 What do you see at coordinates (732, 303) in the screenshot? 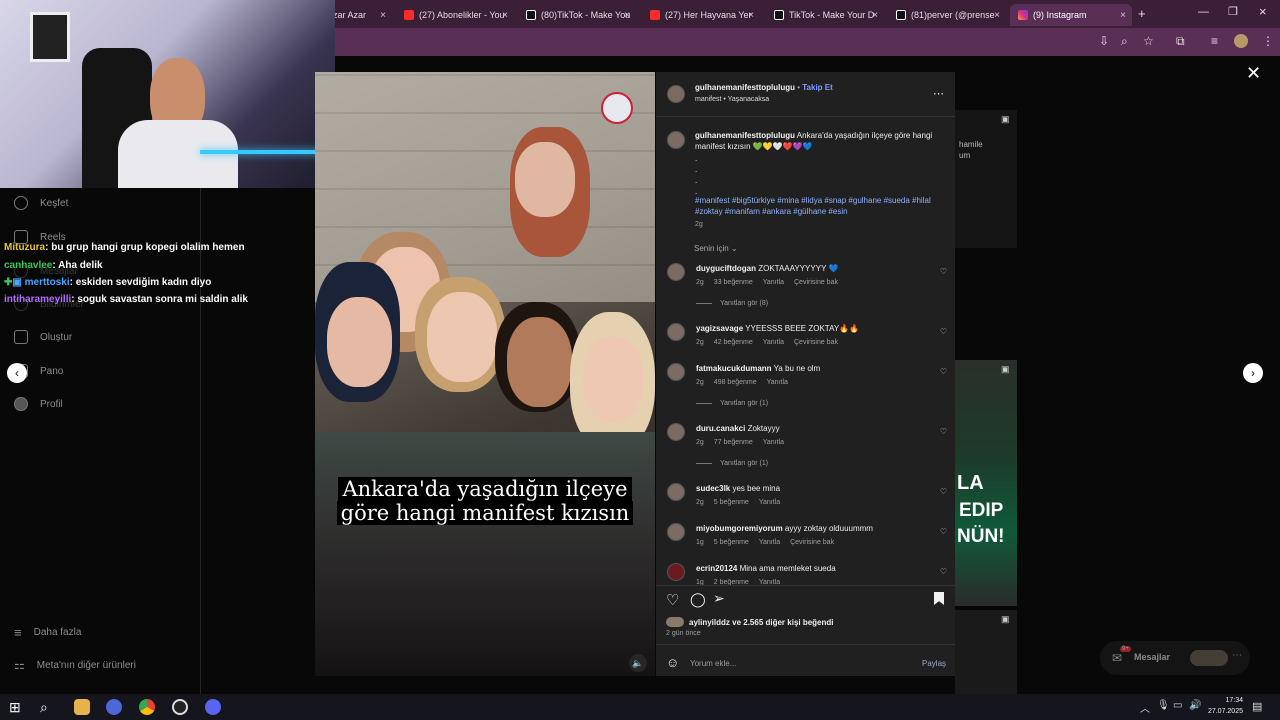
I see `view-replies: Yanıtları gör (8)` at bounding box center [732, 303].